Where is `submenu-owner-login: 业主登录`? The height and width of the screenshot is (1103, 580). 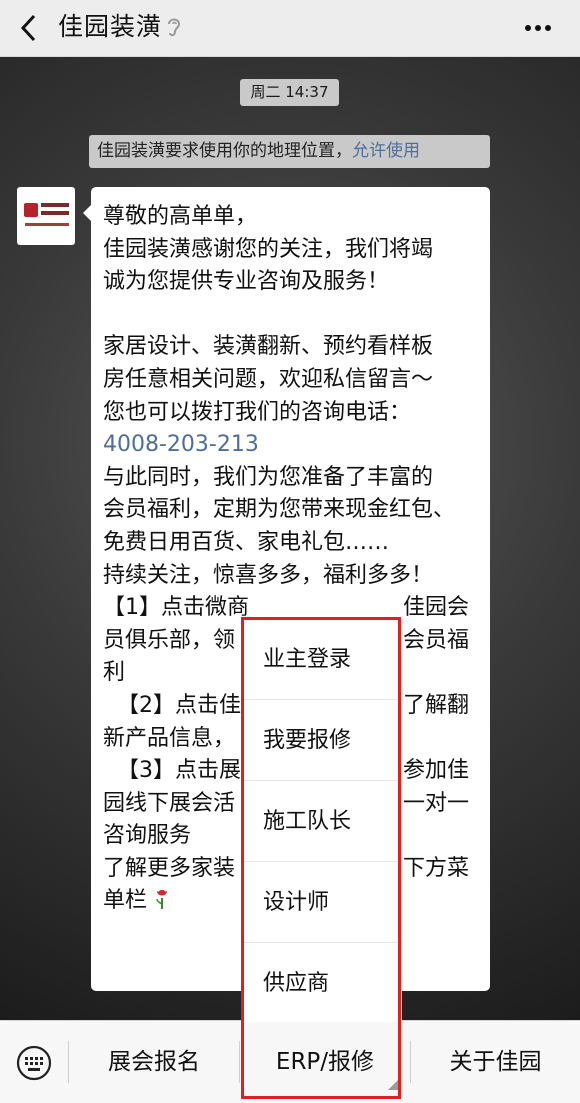 submenu-owner-login: 业主登录 is located at coordinates (322, 659).